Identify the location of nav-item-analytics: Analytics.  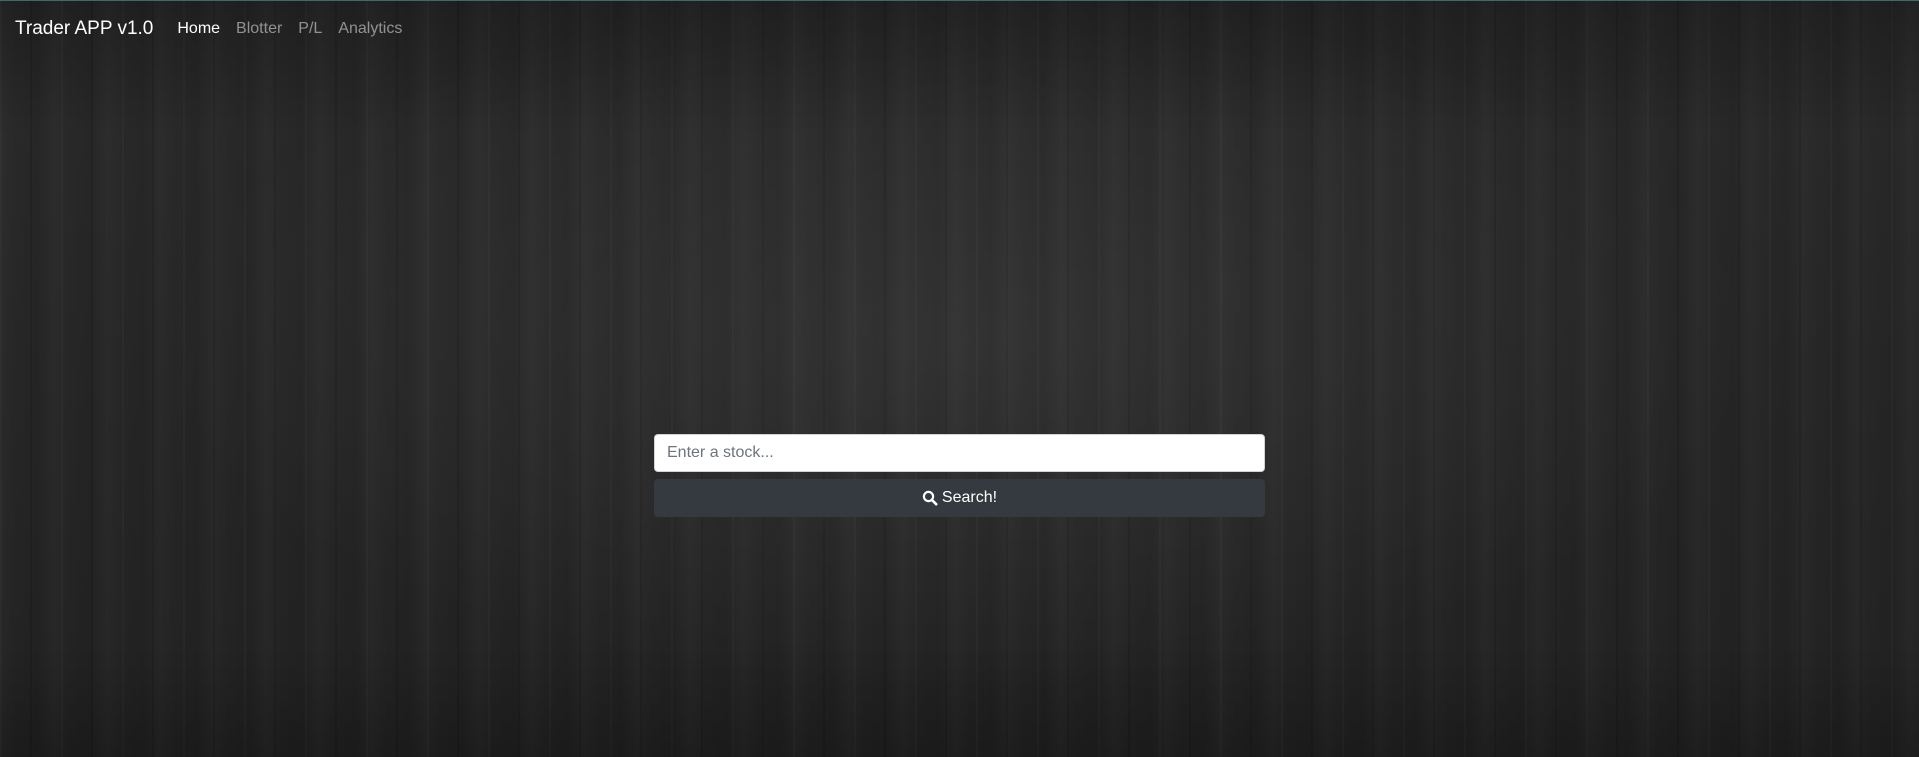
(370, 29).